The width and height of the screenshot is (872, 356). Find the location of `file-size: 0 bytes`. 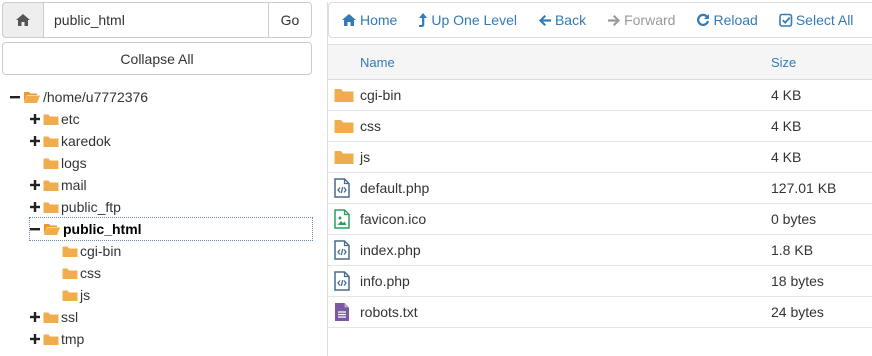

file-size: 0 bytes is located at coordinates (817, 219).